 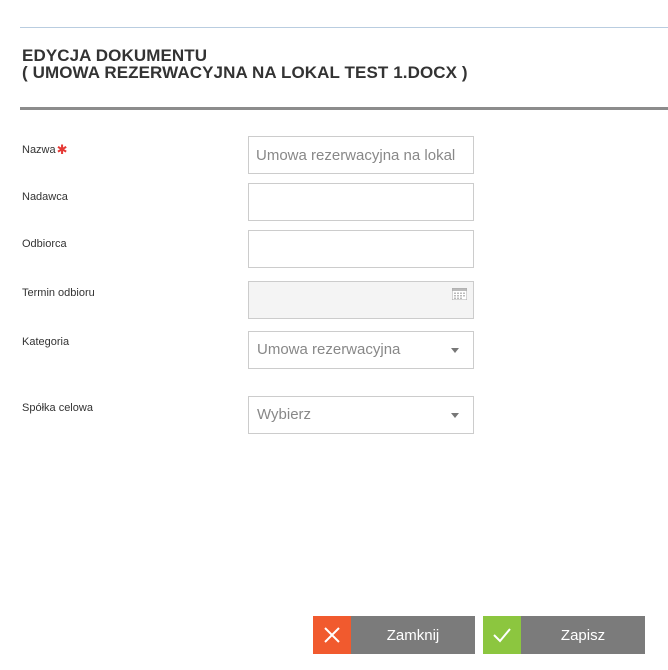 What do you see at coordinates (58, 293) in the screenshot?
I see `pickup-date-label: Termin odbioru` at bounding box center [58, 293].